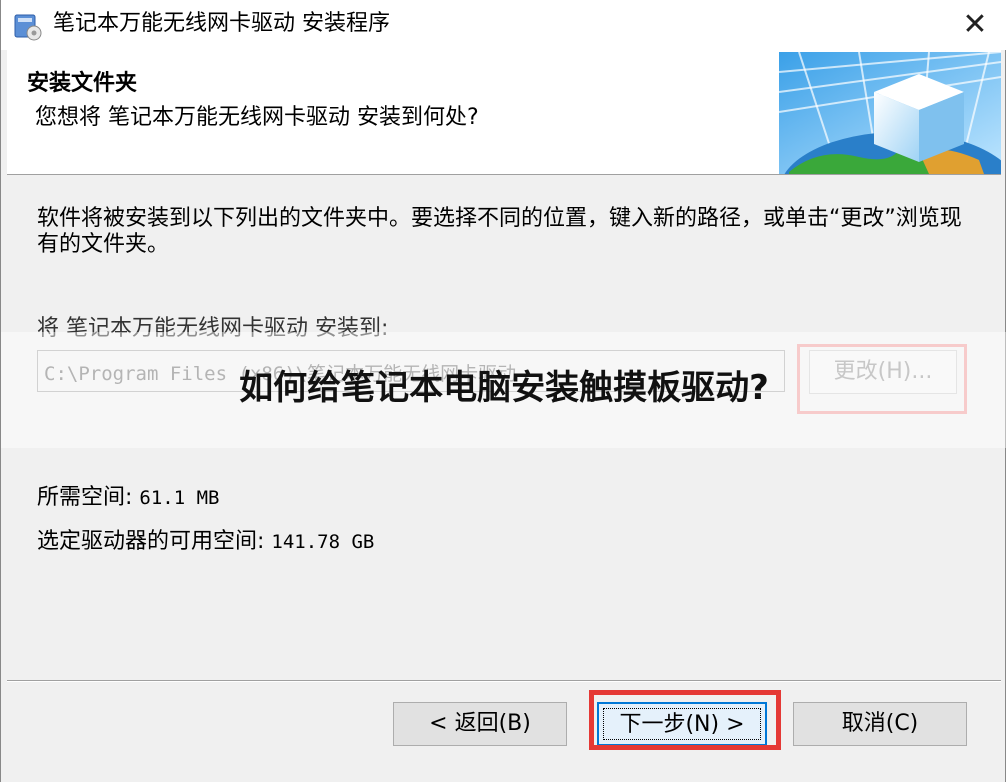 This screenshot has width=1006, height=782. Describe the element at coordinates (480, 724) in the screenshot. I see `back-button: < 返回(B)` at that location.